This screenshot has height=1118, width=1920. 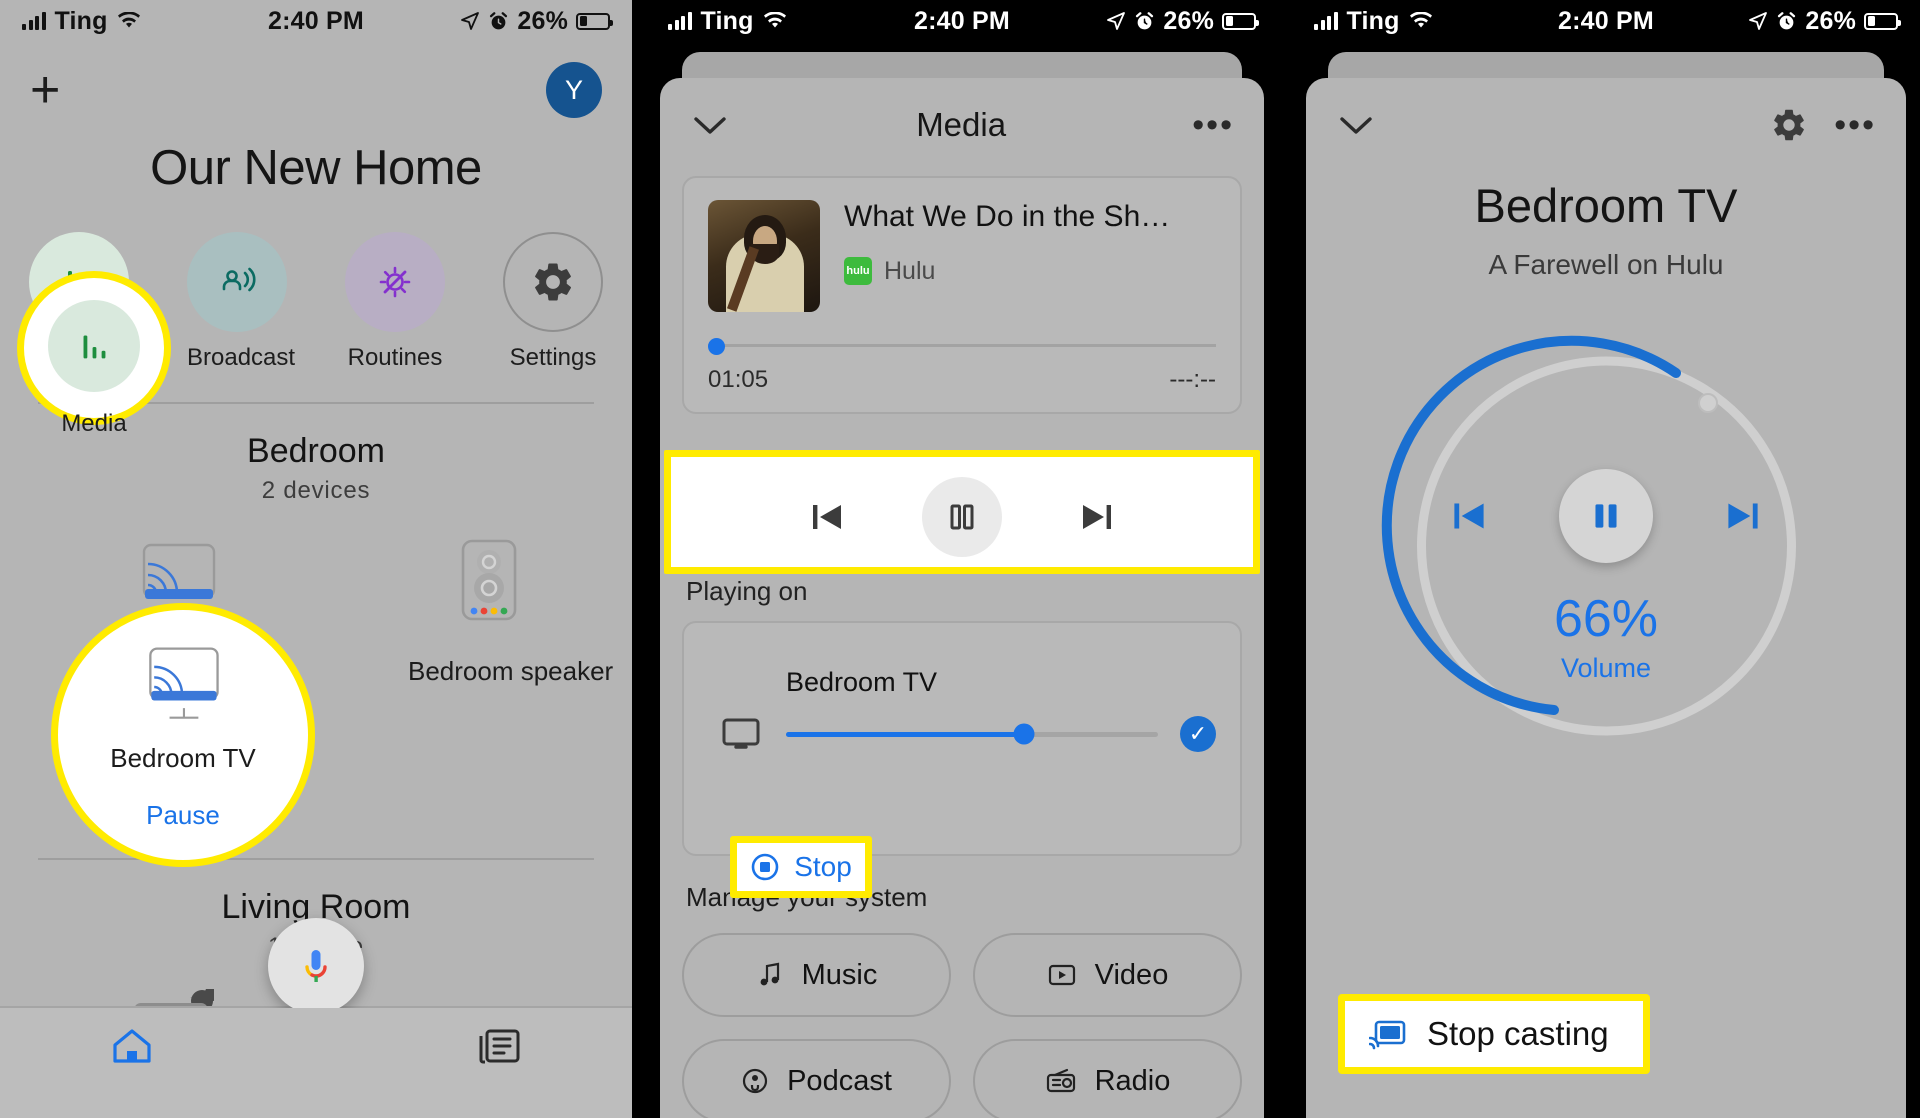 I want to click on playing-on-card: Bedroom TV ✓ Stop, so click(x=962, y=759).